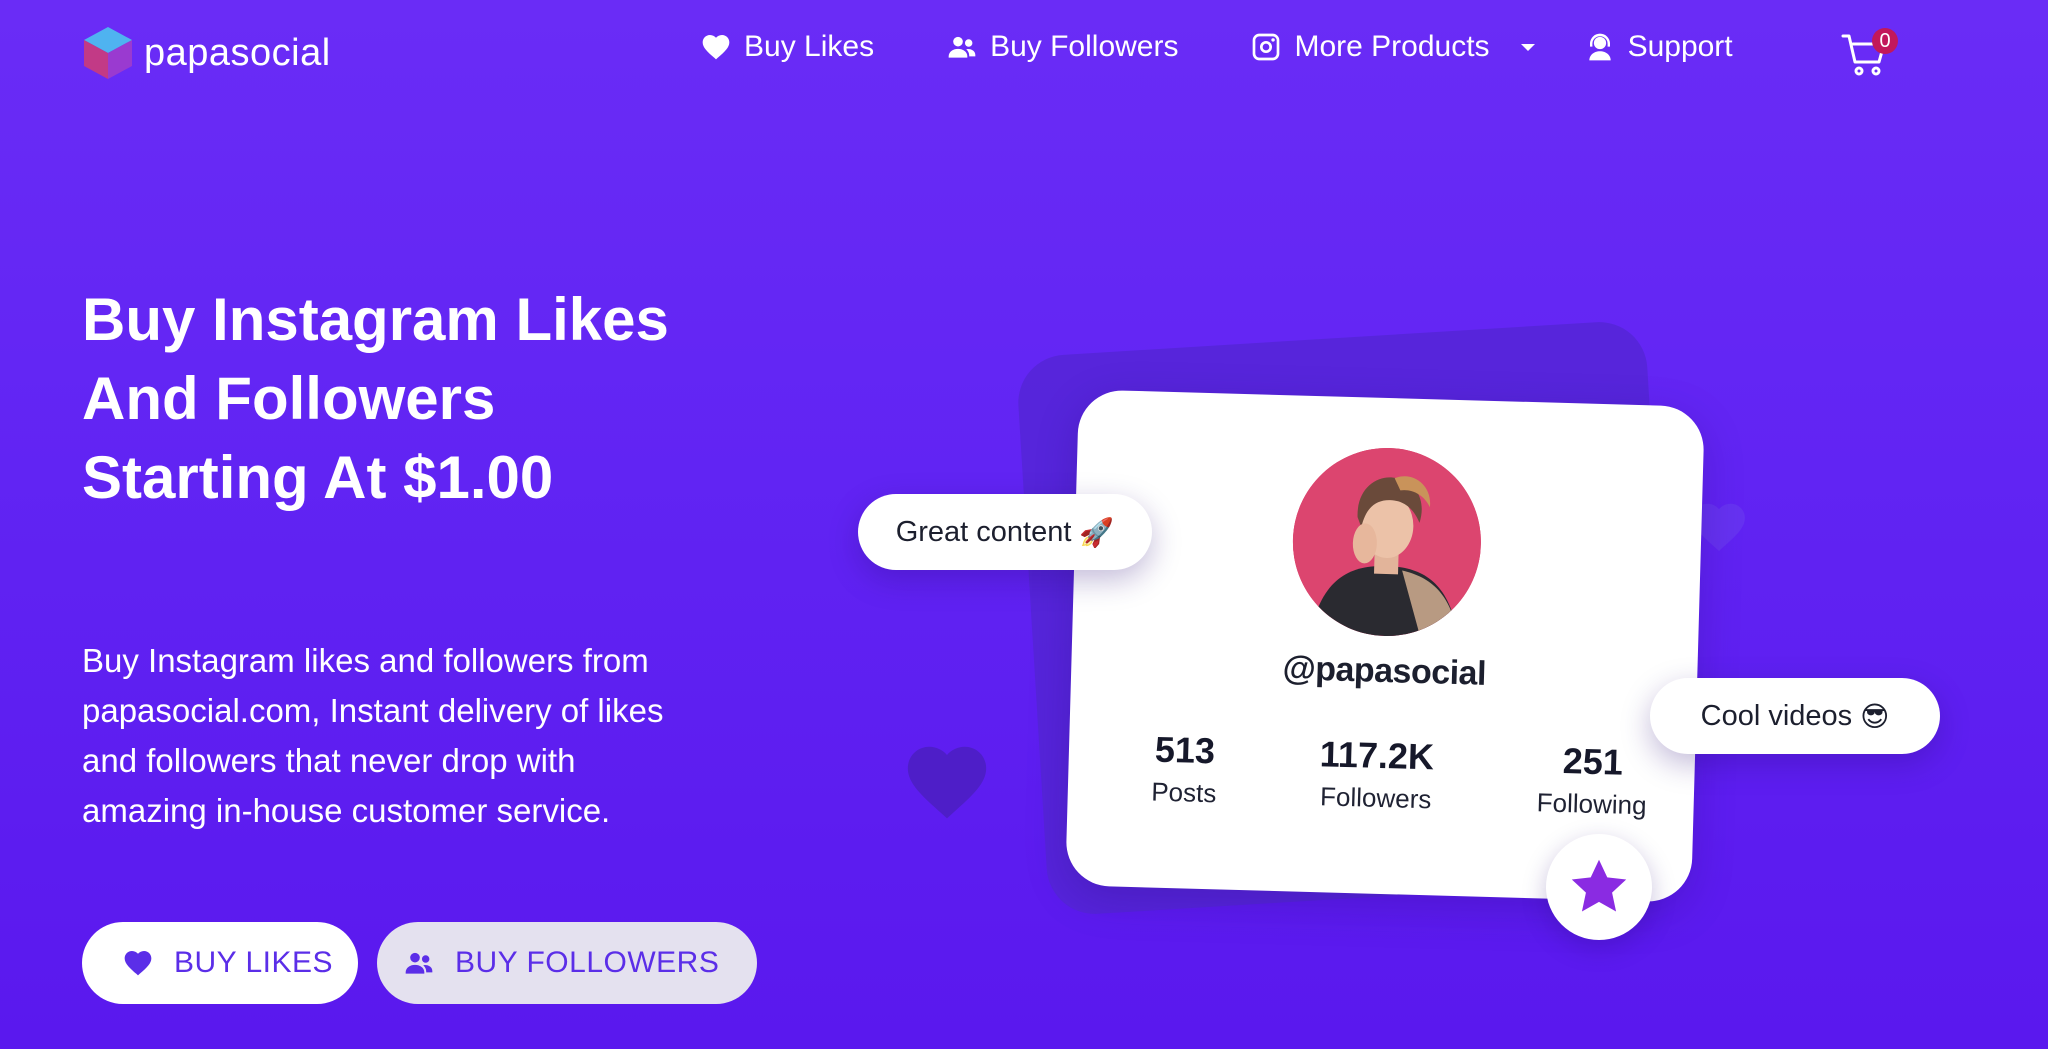 Image resolution: width=2048 pixels, height=1049 pixels. I want to click on nav-buy-likes: Buy Likes, so click(787, 47).